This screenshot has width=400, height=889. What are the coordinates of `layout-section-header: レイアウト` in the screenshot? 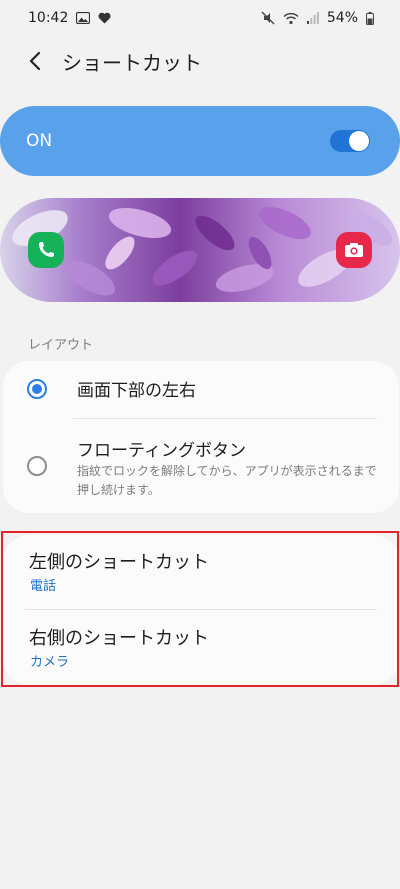 It's located at (61, 345).